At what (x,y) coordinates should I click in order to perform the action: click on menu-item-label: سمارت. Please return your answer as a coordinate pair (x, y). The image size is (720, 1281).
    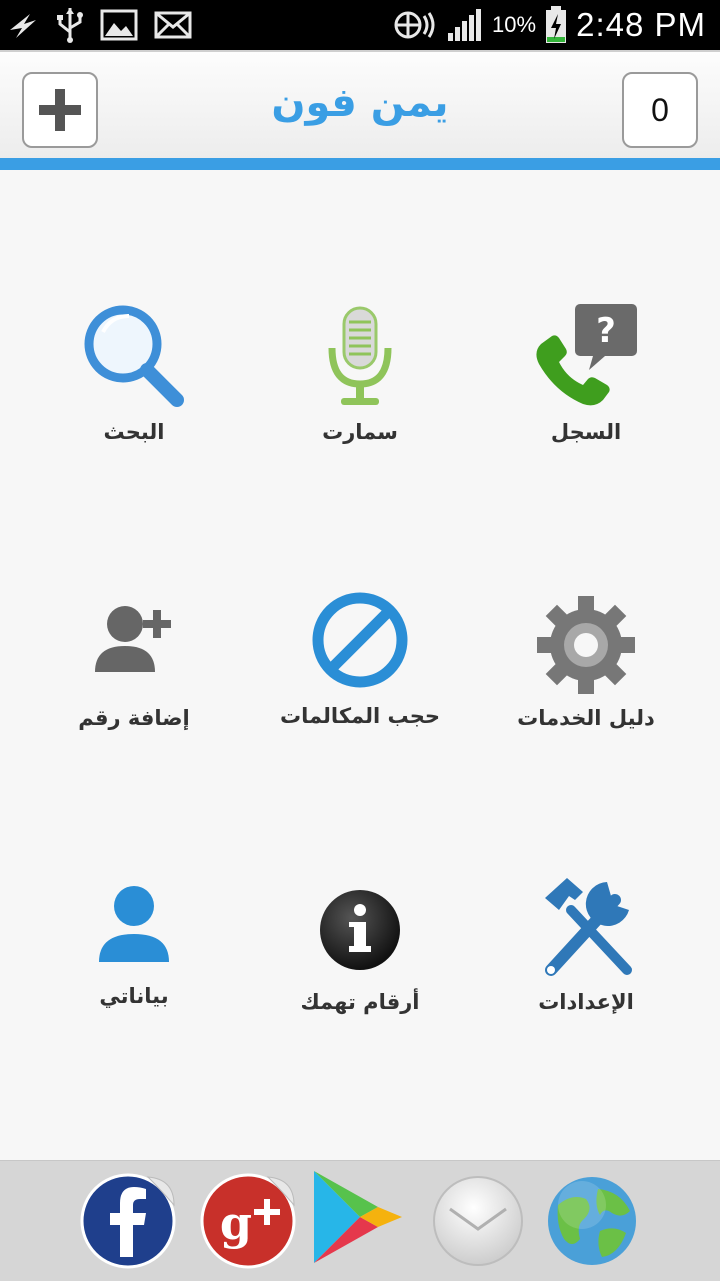
    Looking at the image, I should click on (360, 432).